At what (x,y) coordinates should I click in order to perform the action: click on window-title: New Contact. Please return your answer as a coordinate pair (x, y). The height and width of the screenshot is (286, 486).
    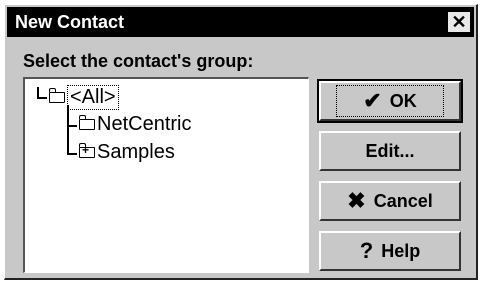
    Looking at the image, I should click on (70, 22).